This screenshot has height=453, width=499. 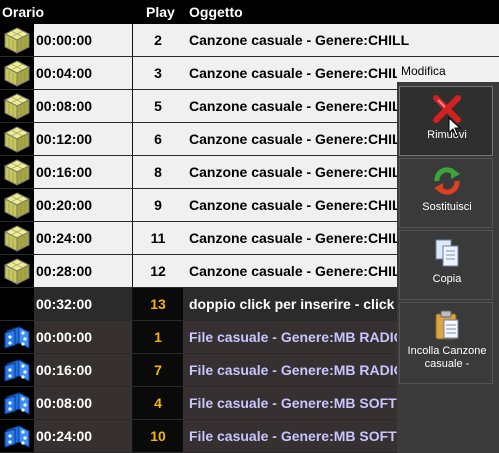 What do you see at coordinates (83, 304) in the screenshot?
I see `row-time: 00:32:00` at bounding box center [83, 304].